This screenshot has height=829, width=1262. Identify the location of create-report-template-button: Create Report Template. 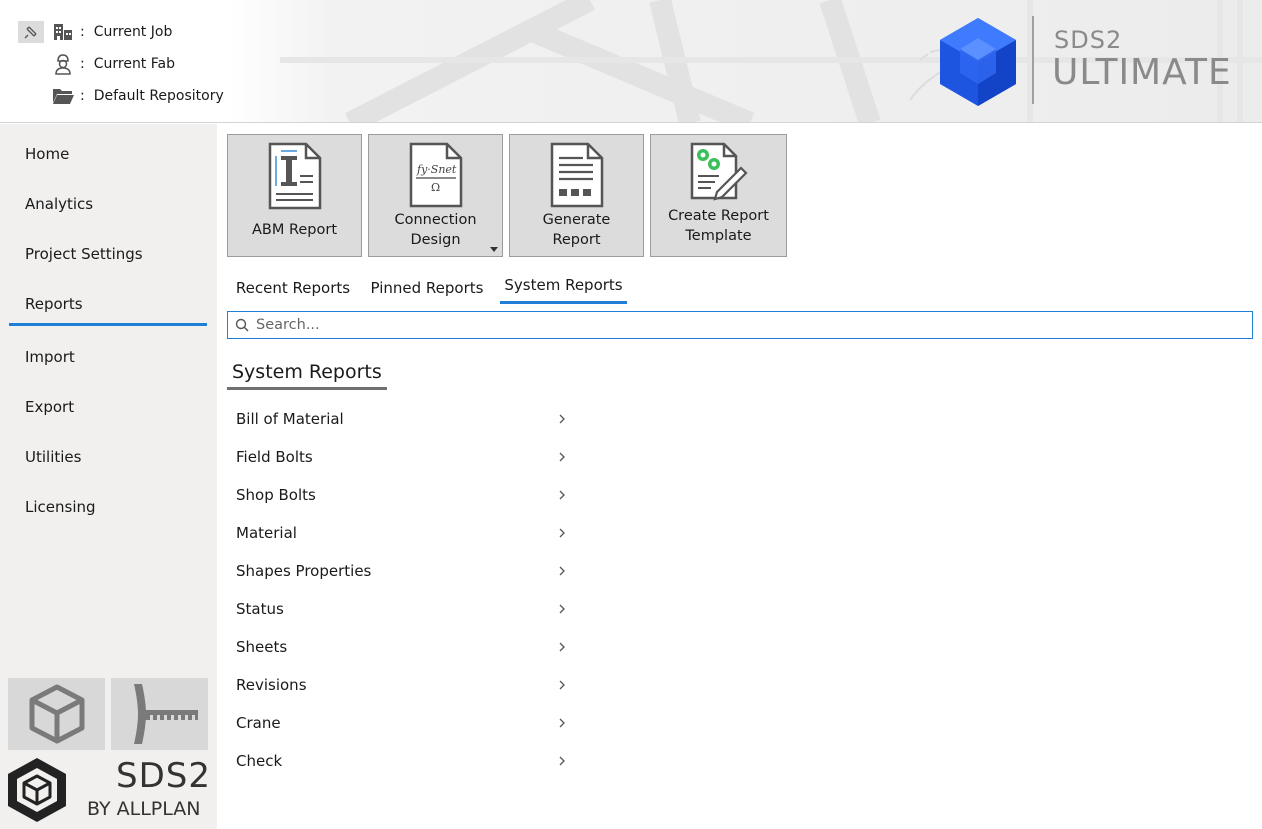
(718, 195).